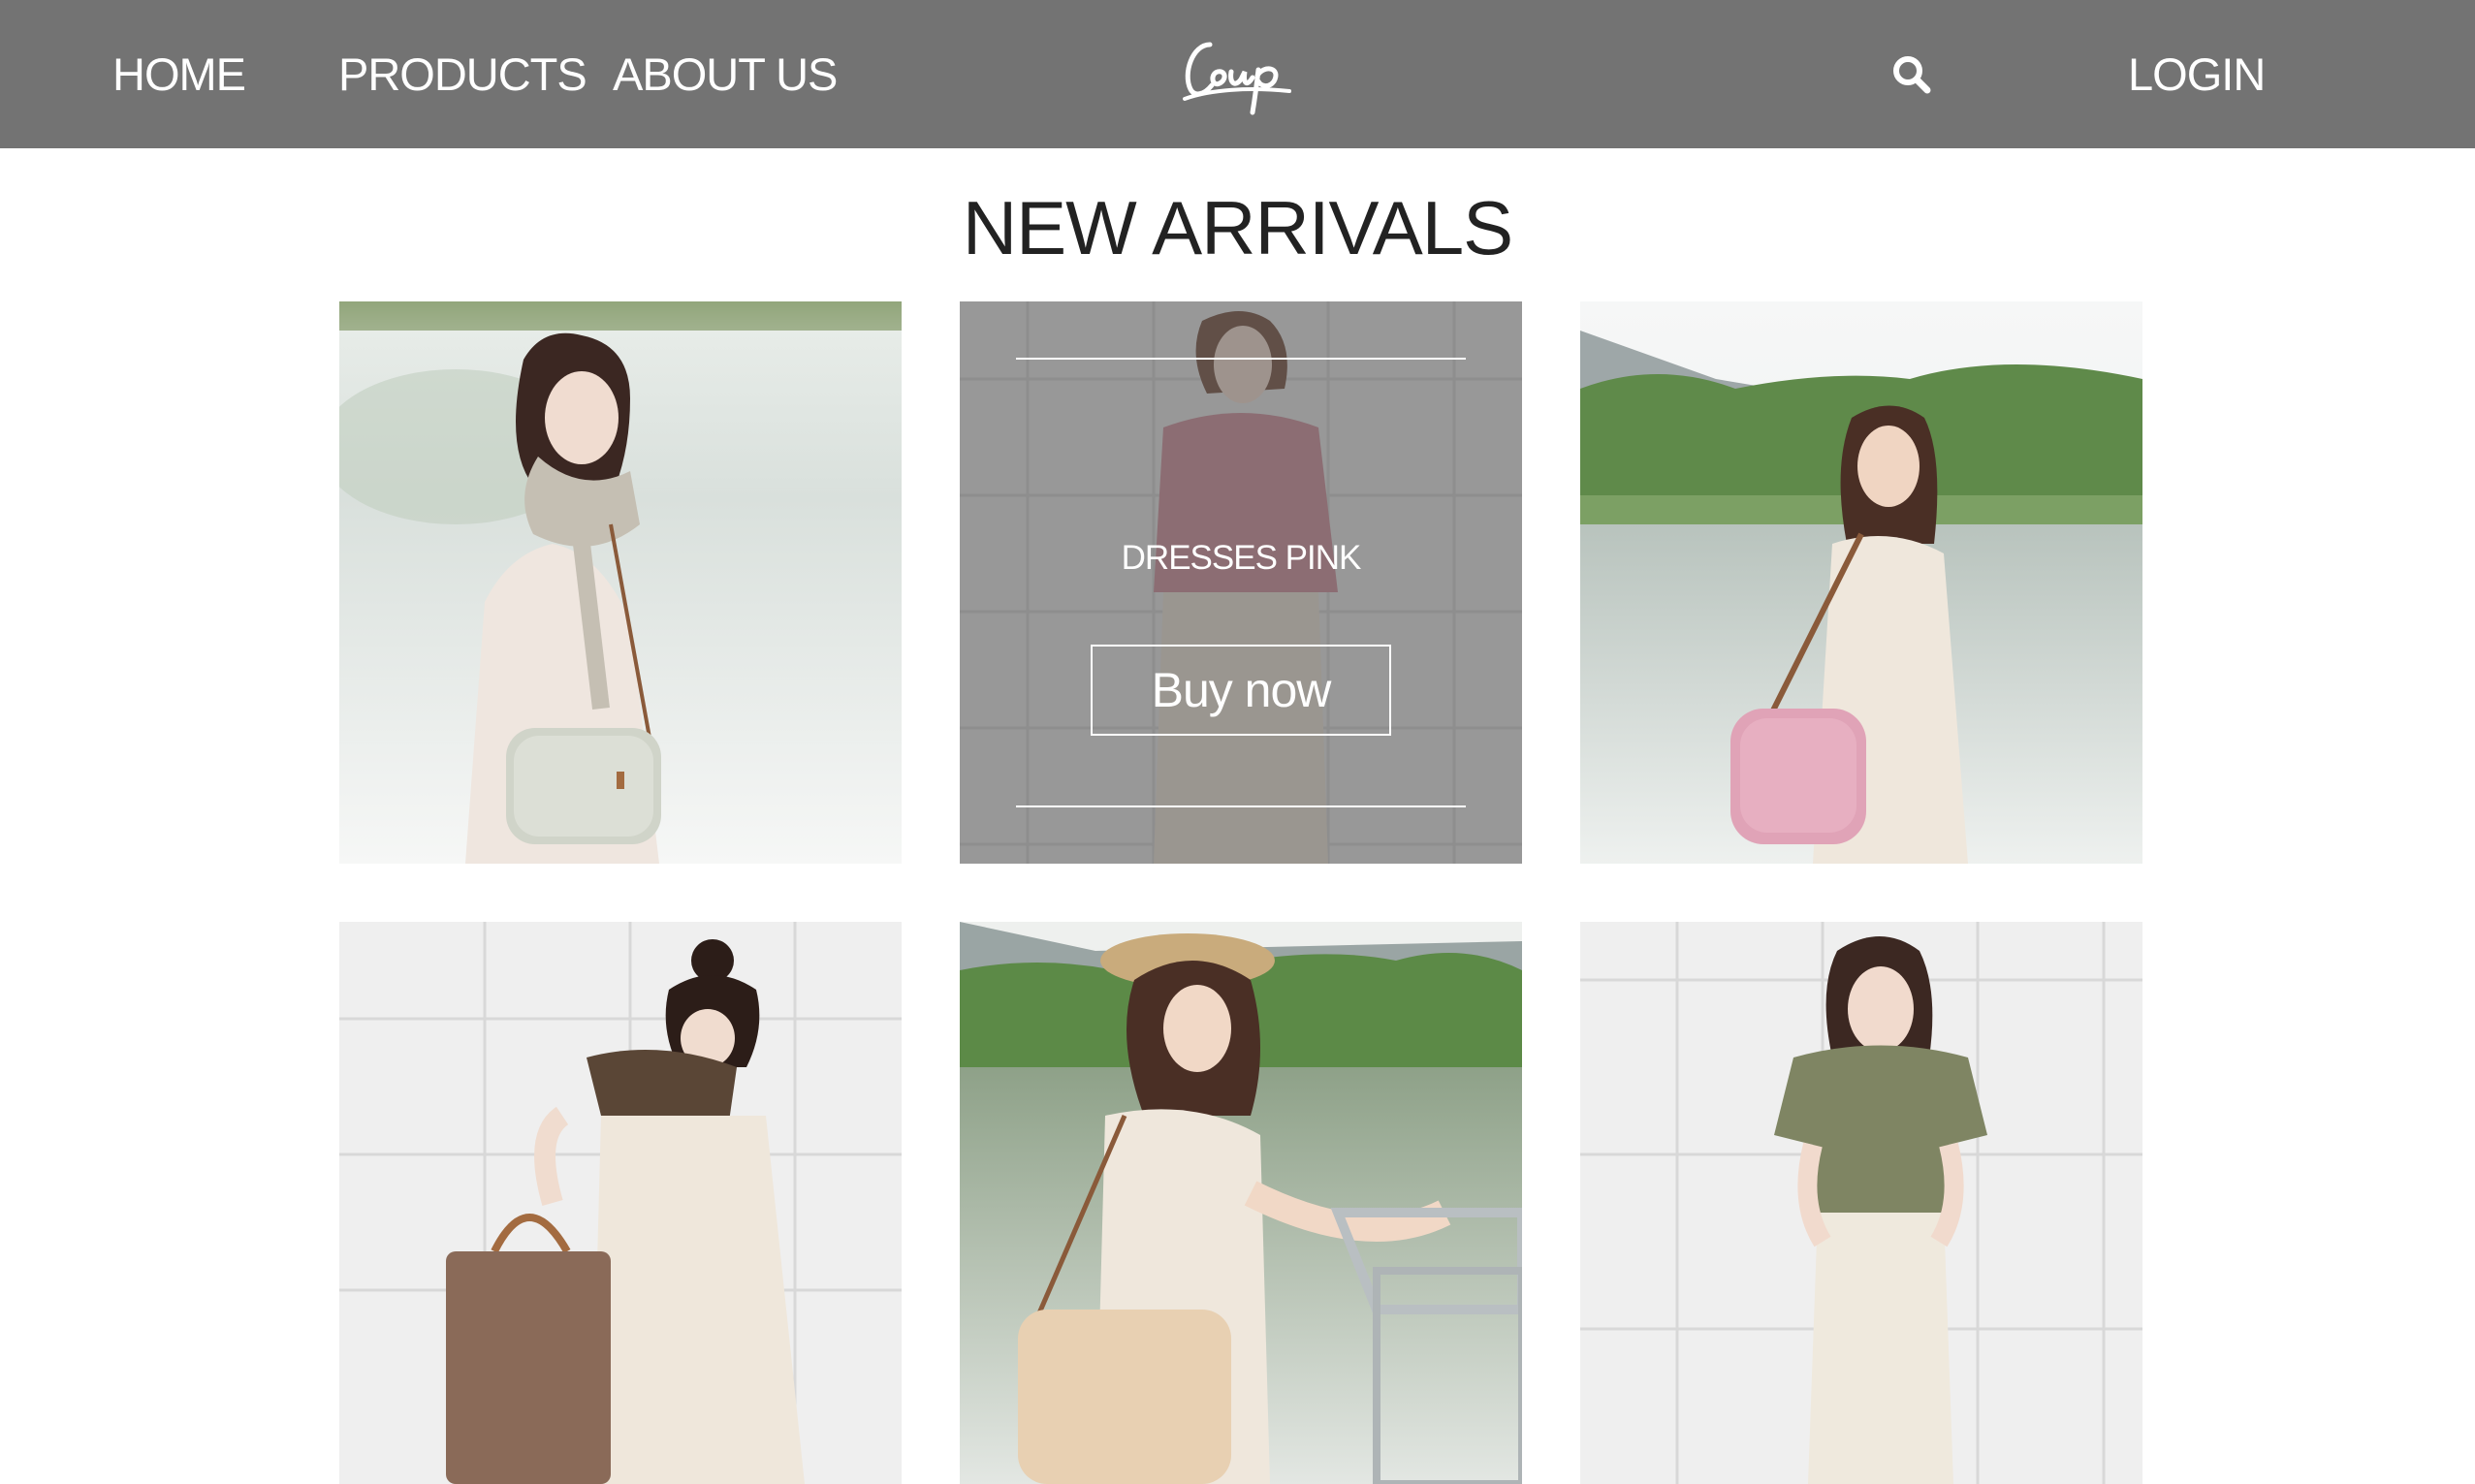 The height and width of the screenshot is (1484, 2475). I want to click on section-title: NEW ARRIVALS, so click(1237, 228).